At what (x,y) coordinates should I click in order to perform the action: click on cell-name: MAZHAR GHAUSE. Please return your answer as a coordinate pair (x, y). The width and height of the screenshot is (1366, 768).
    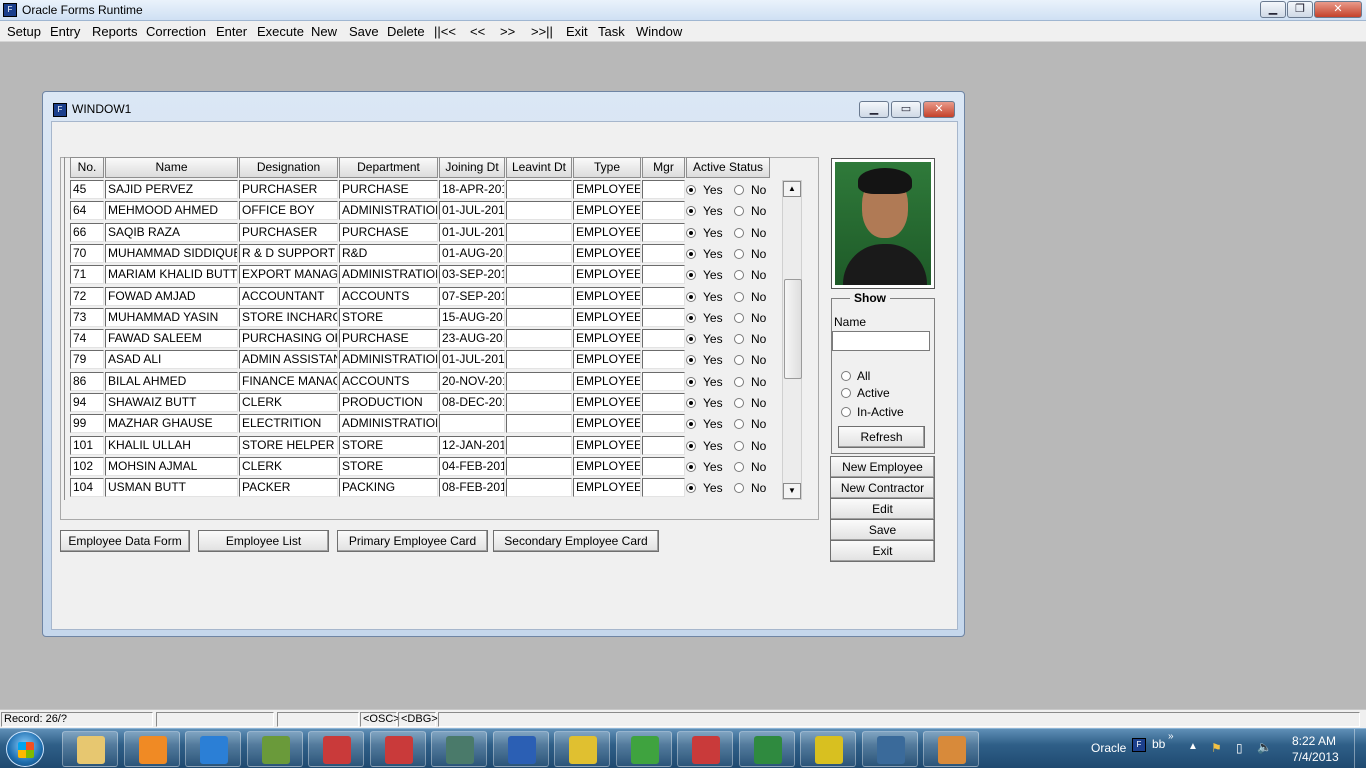
    Looking at the image, I should click on (171, 423).